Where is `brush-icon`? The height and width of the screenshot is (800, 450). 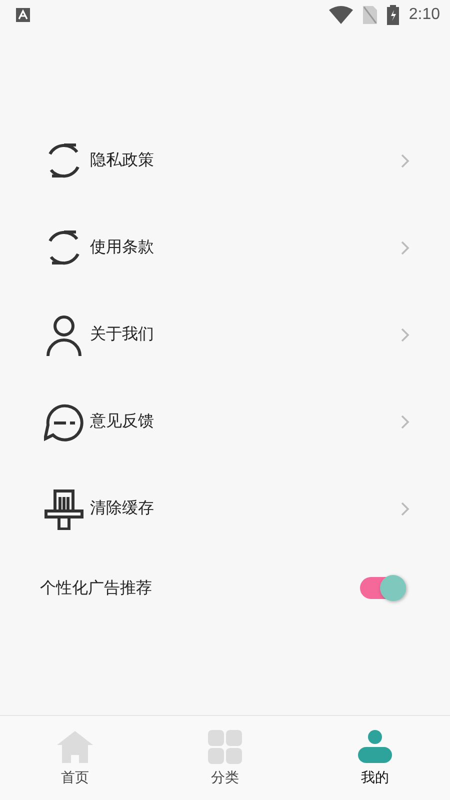
brush-icon is located at coordinates (64, 509).